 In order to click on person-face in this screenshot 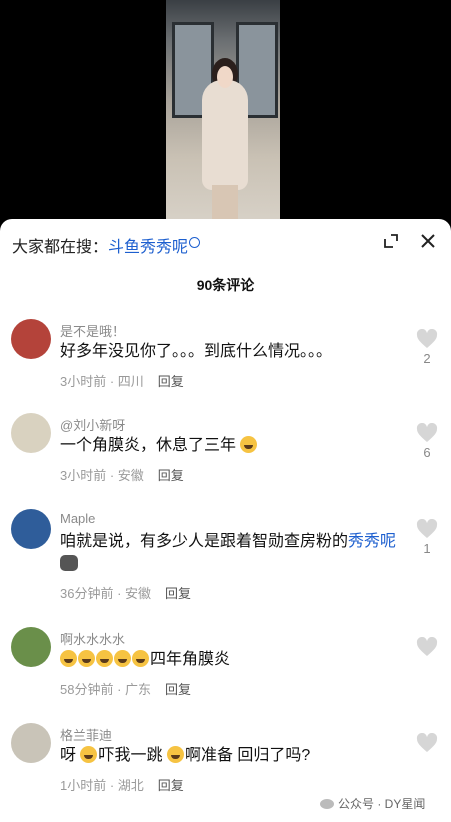, I will do `click(225, 77)`.